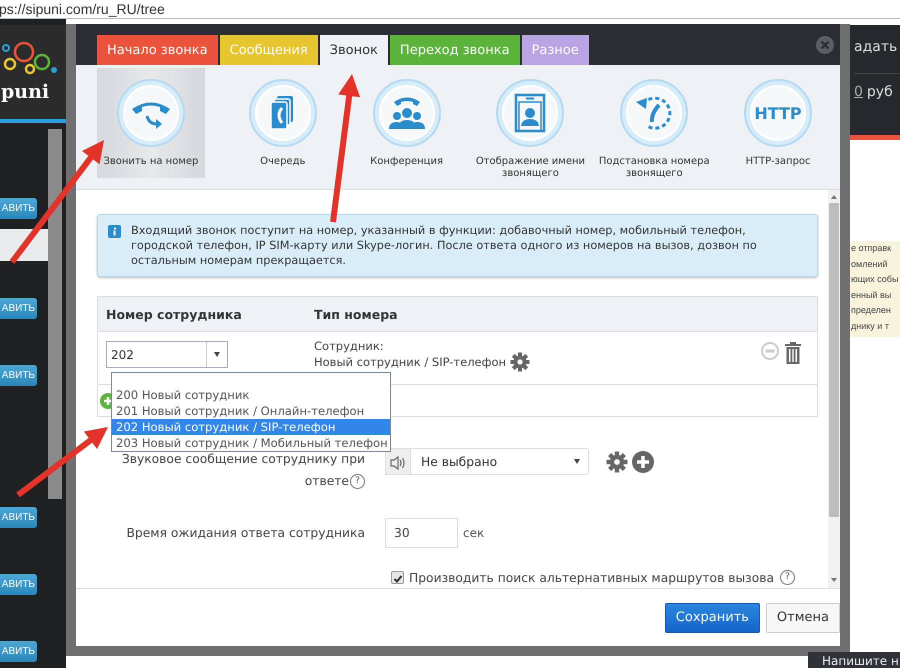  I want to click on field-label: Звуковое сообщение сотруднику при ответе ?, so click(242, 471).